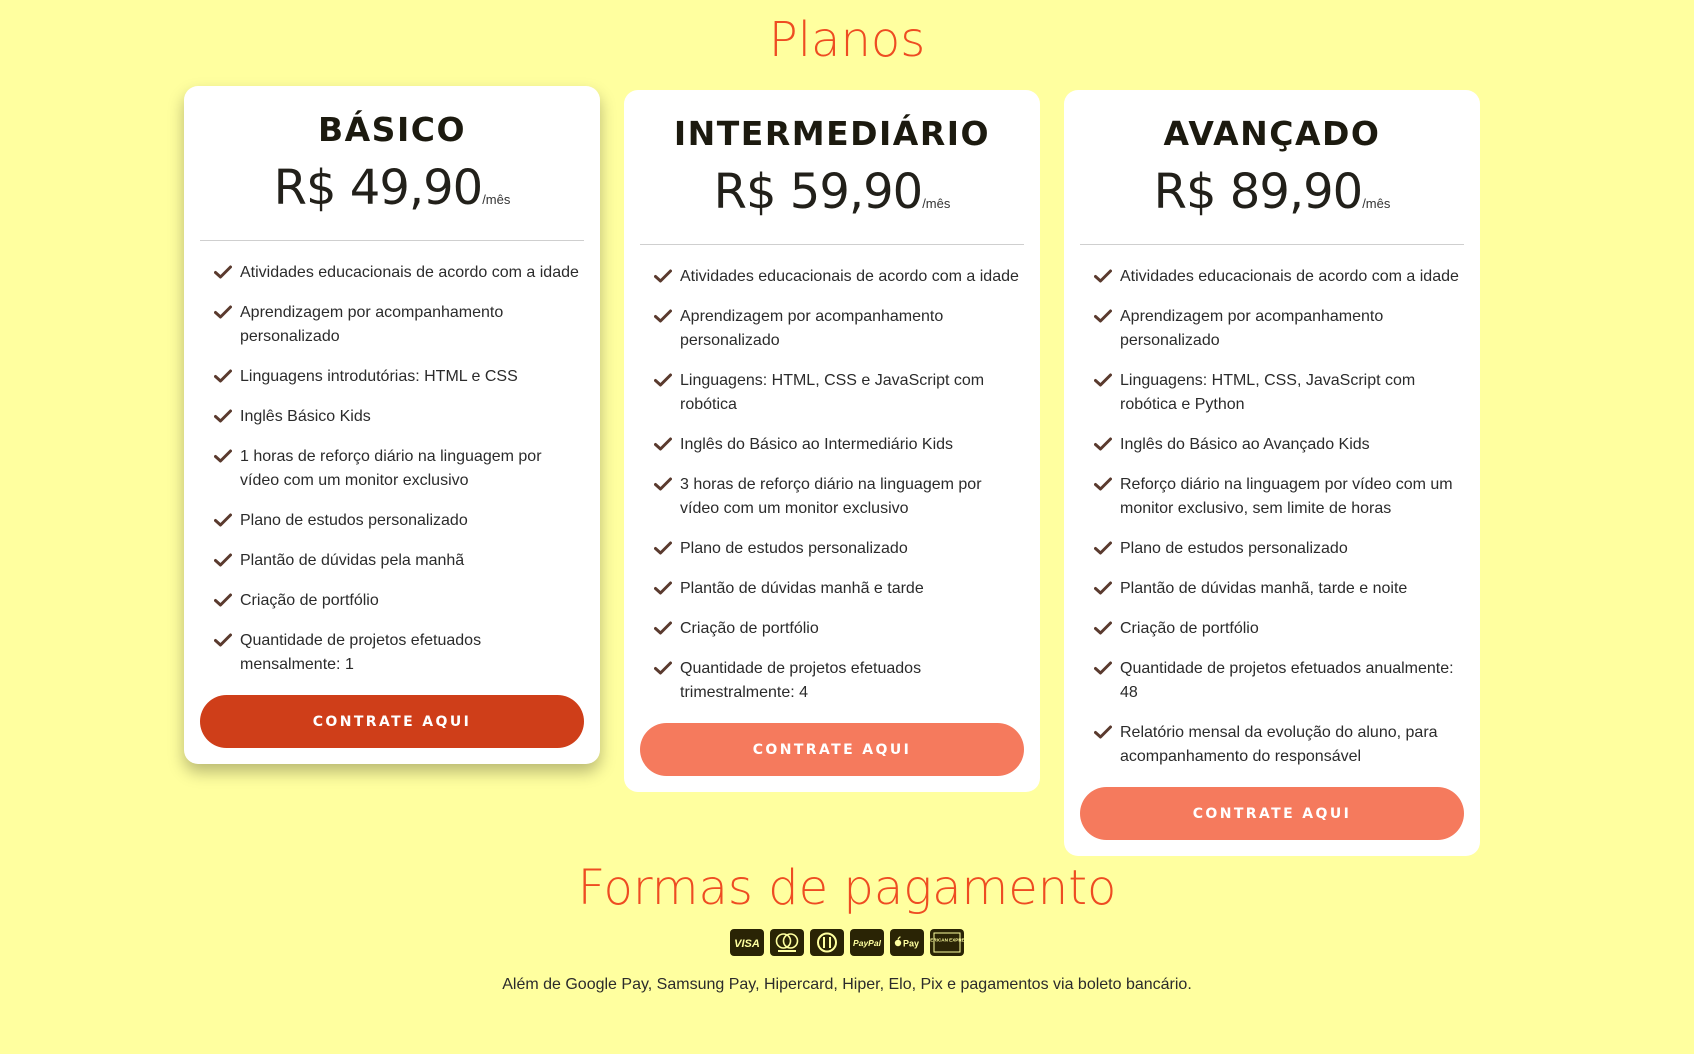 The width and height of the screenshot is (1694, 1054). I want to click on feature-item: Inglês do Básico ao Intermediário Kids, so click(839, 445).